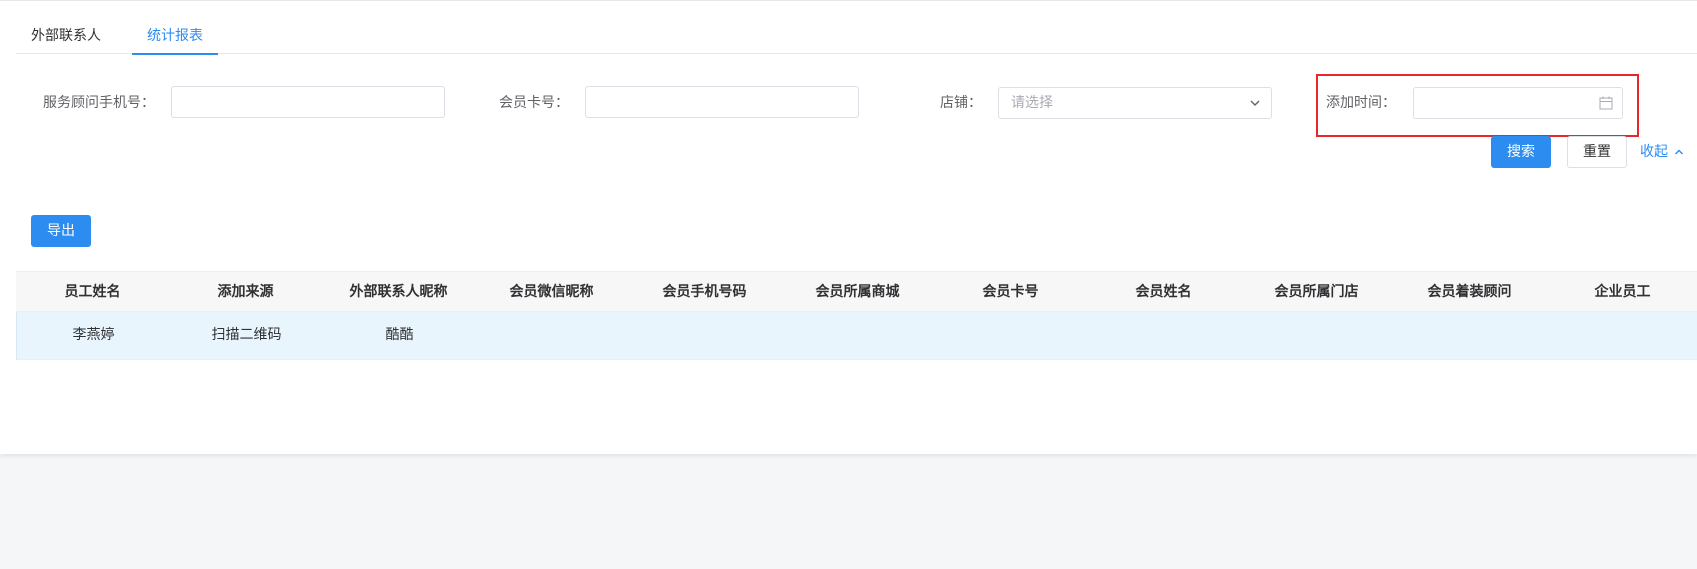 The width and height of the screenshot is (1697, 569). What do you see at coordinates (1654, 152) in the screenshot?
I see `collapse-link-label: 收起` at bounding box center [1654, 152].